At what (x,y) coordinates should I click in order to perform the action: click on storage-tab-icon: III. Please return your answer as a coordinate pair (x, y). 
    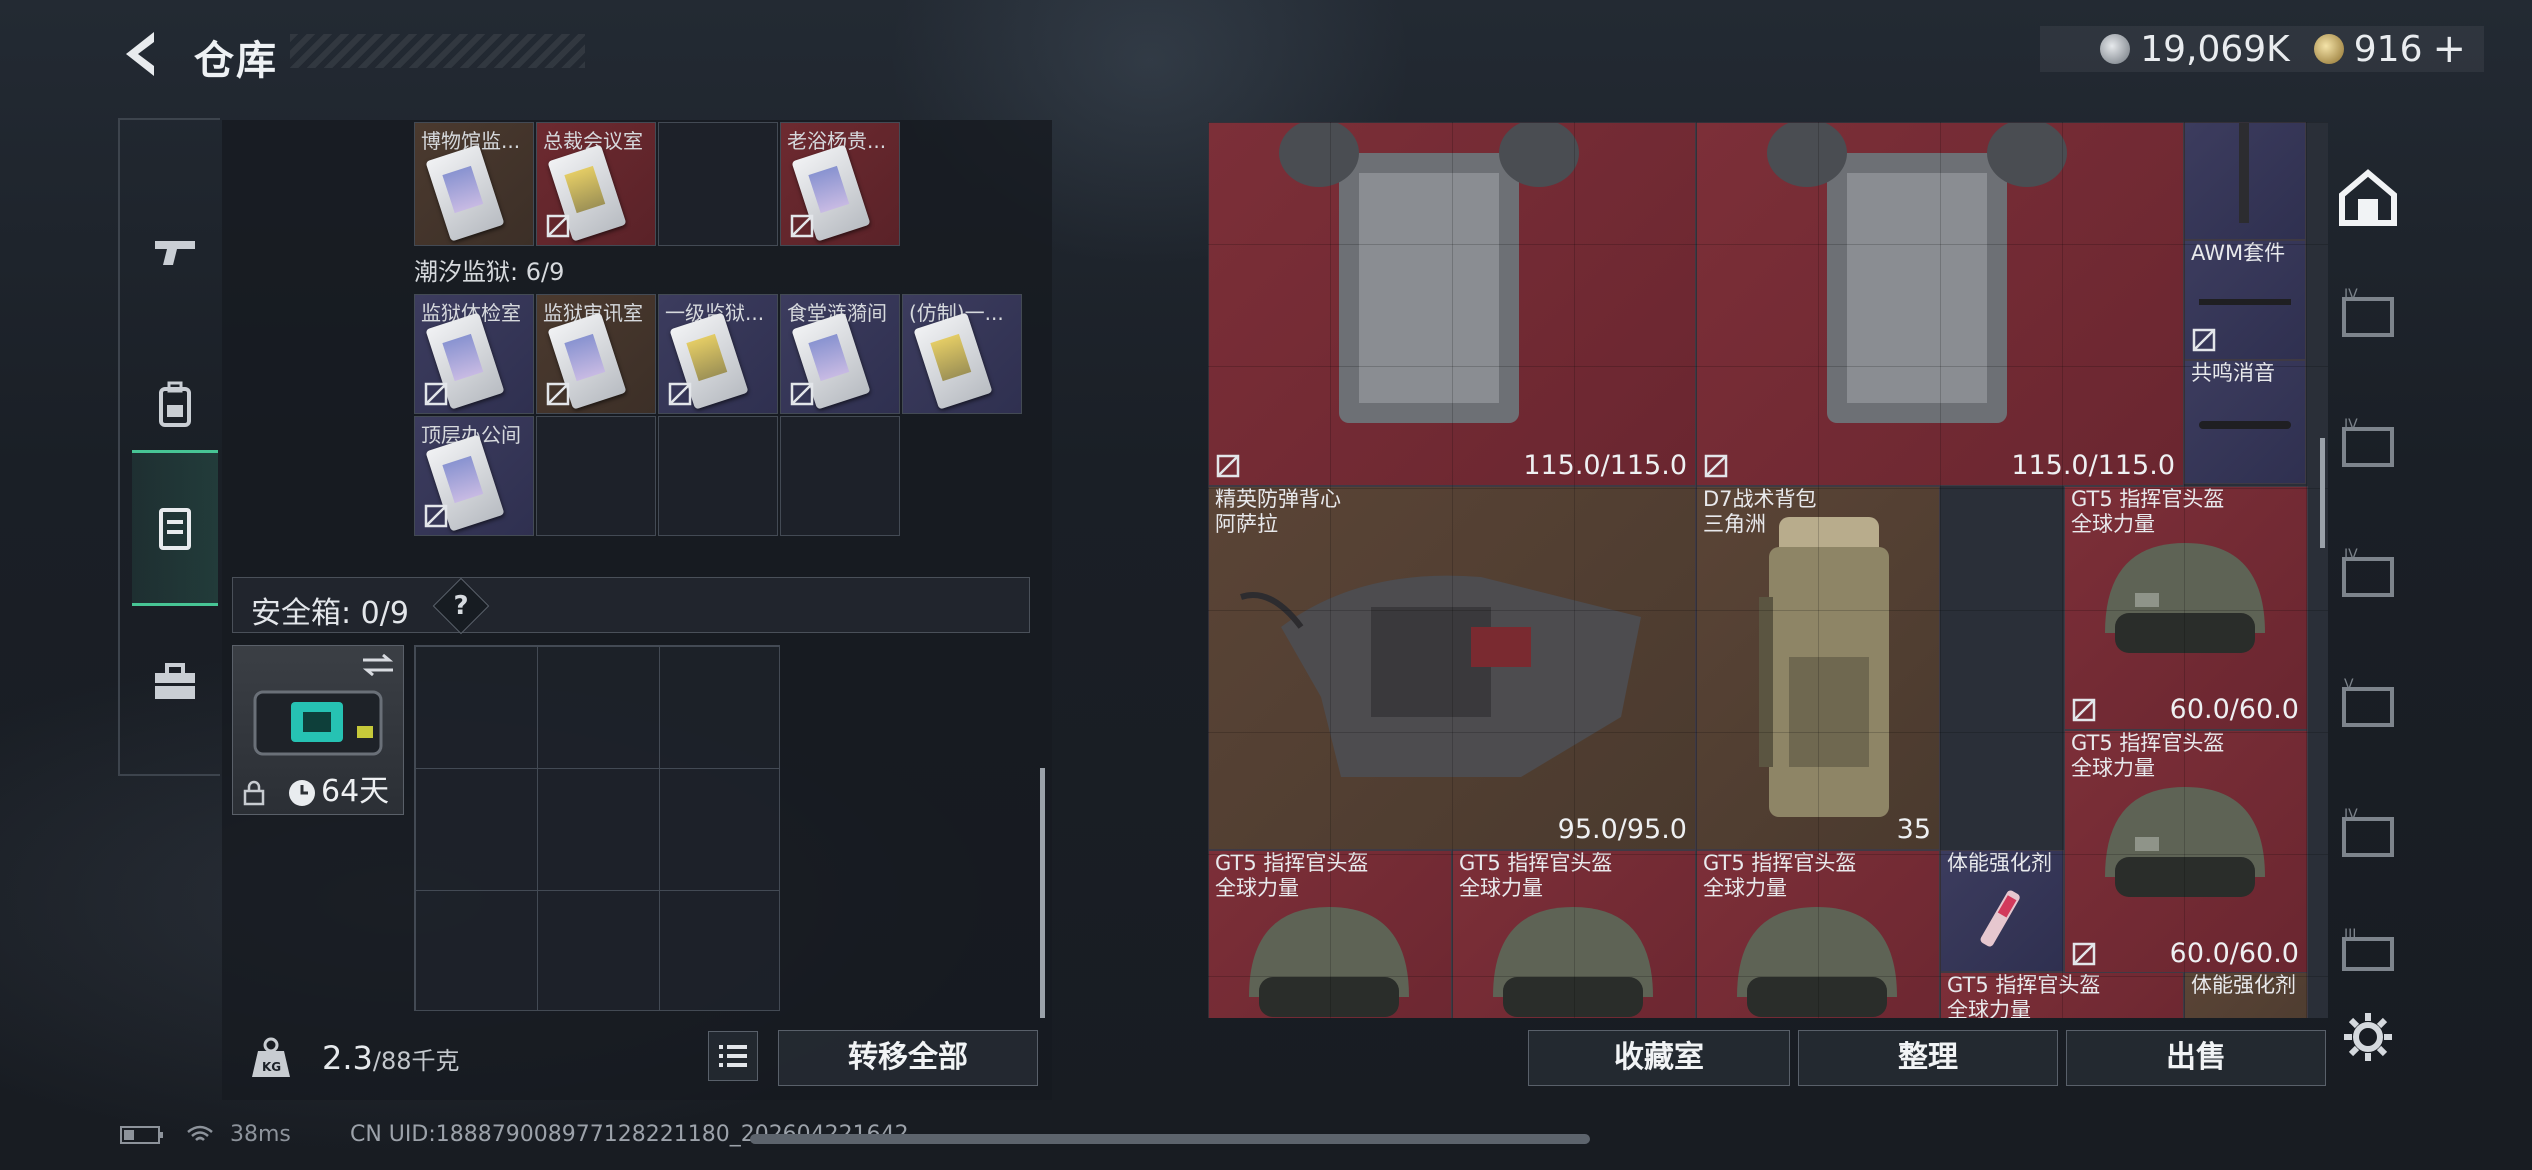
    Looking at the image, I should click on (2368, 957).